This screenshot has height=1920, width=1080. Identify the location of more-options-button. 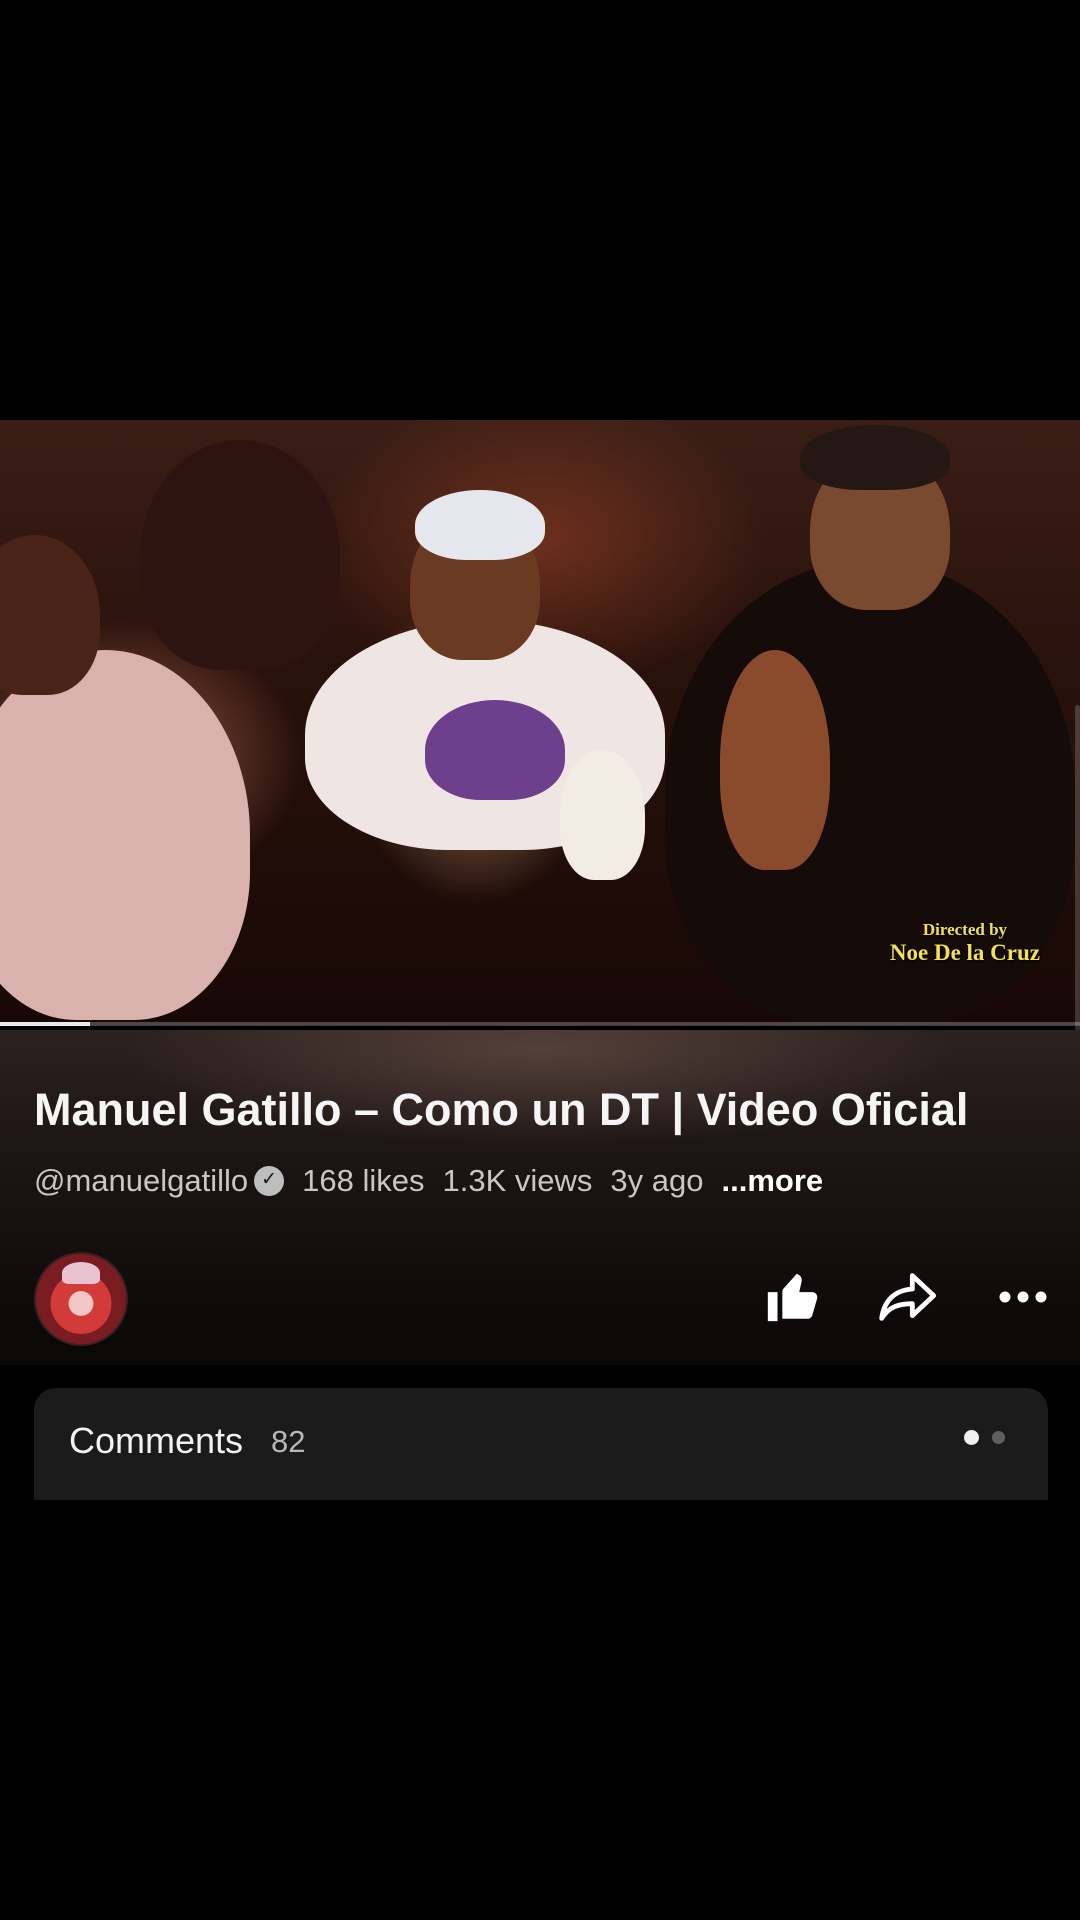
(1023, 1297).